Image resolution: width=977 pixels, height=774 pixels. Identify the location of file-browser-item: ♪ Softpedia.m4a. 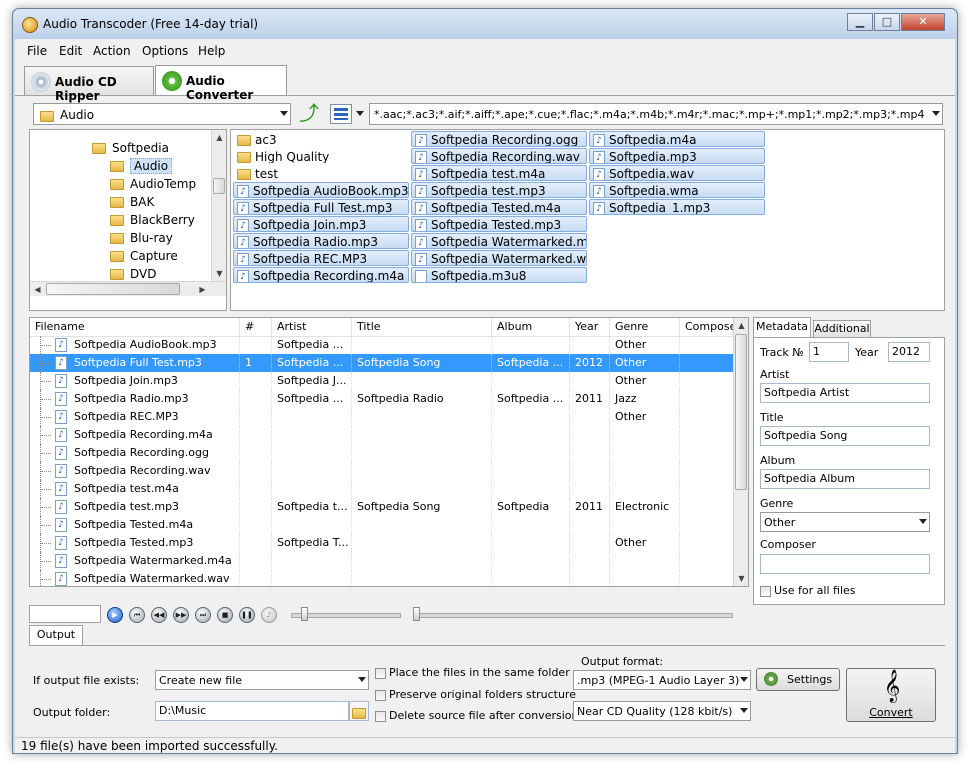
(677, 139).